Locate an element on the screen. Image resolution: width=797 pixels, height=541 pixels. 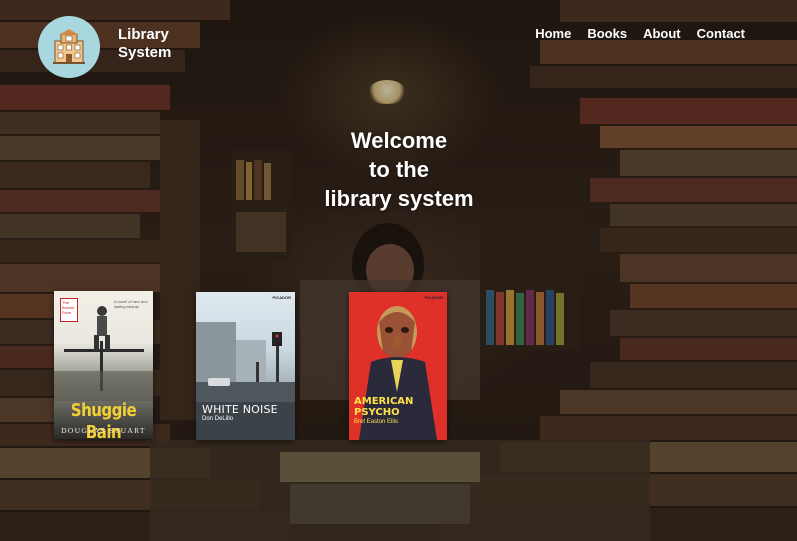
main-nav: Home Books About Contact is located at coordinates (640, 33).